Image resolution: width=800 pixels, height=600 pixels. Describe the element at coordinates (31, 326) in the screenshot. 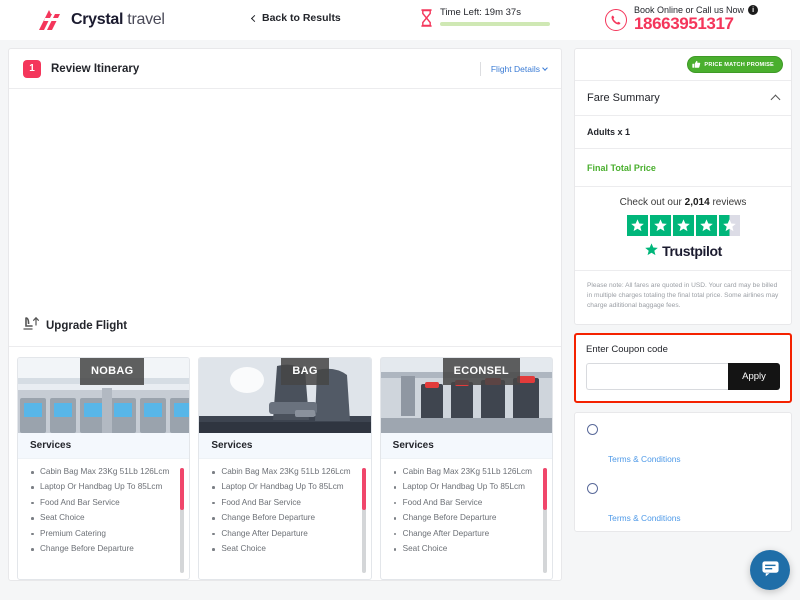

I see `seat-upgrade-icon` at that location.